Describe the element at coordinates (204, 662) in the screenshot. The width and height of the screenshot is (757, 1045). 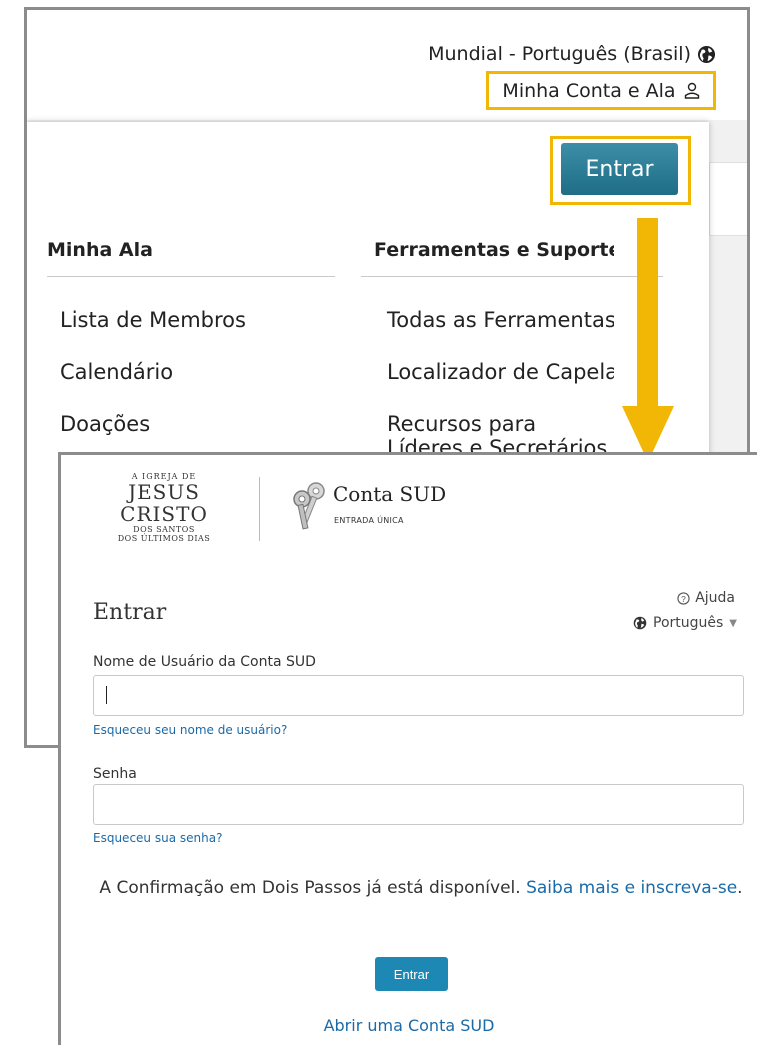
I see `username-label: Nome de Usuário da Conta SUD` at that location.